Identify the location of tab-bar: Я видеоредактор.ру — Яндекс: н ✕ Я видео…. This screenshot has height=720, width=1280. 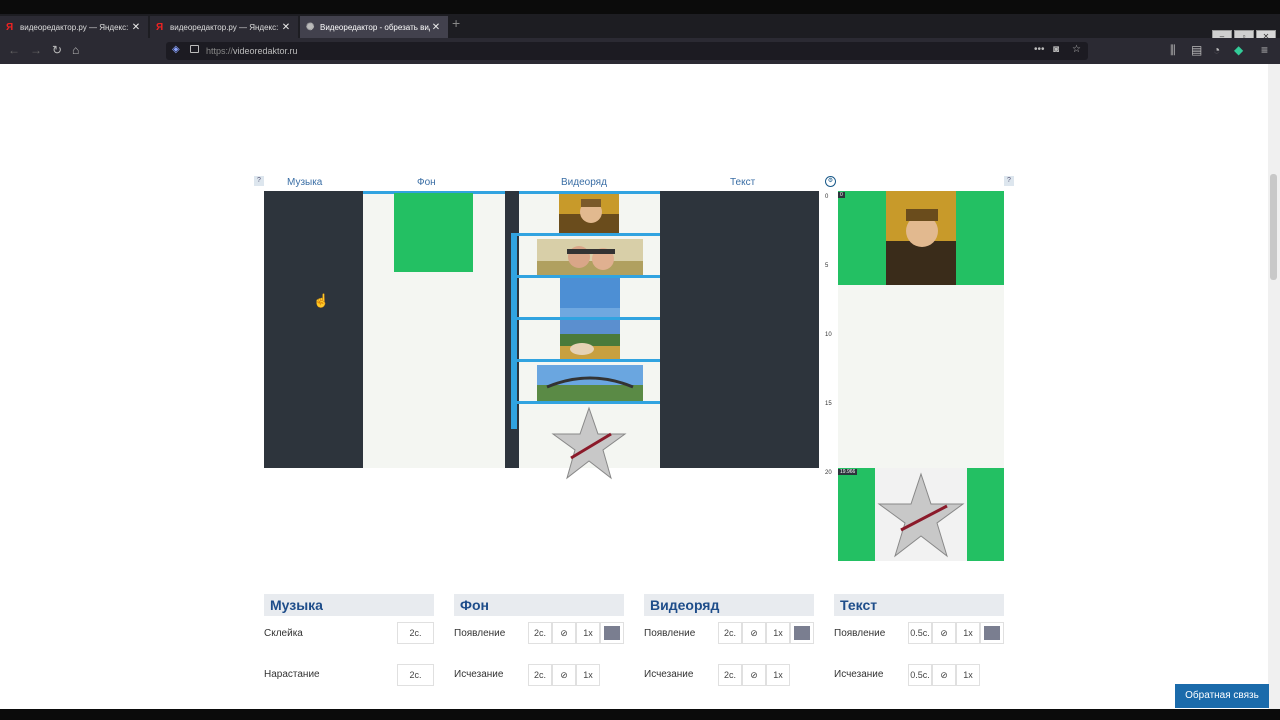
(640, 28).